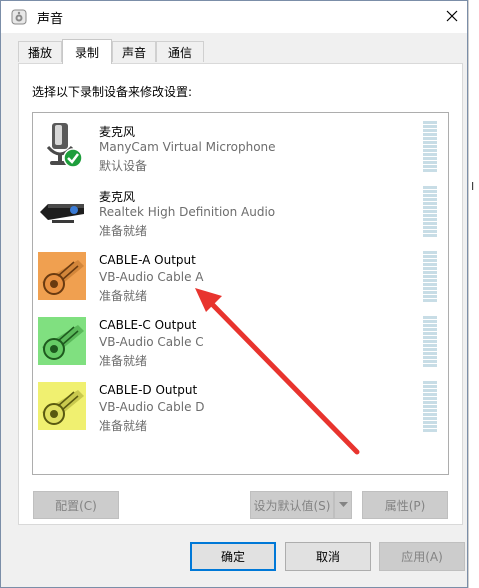 The height and width of the screenshot is (588, 479). What do you see at coordinates (473, 186) in the screenshot?
I see `background-glyph: I` at bounding box center [473, 186].